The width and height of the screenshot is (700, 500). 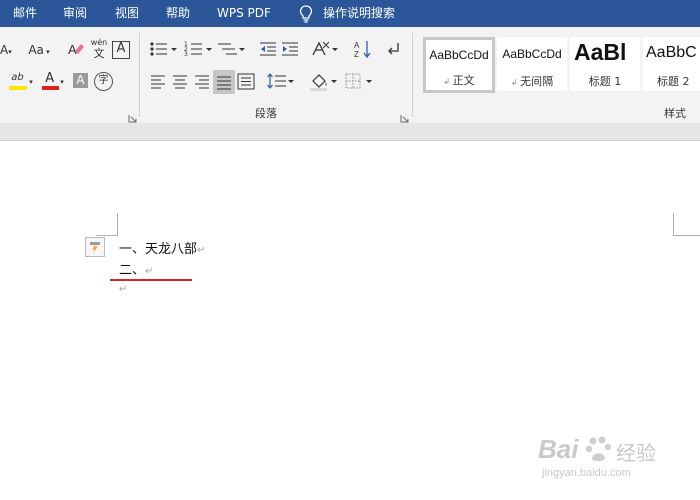 I want to click on align-left-icon, so click(x=158, y=82).